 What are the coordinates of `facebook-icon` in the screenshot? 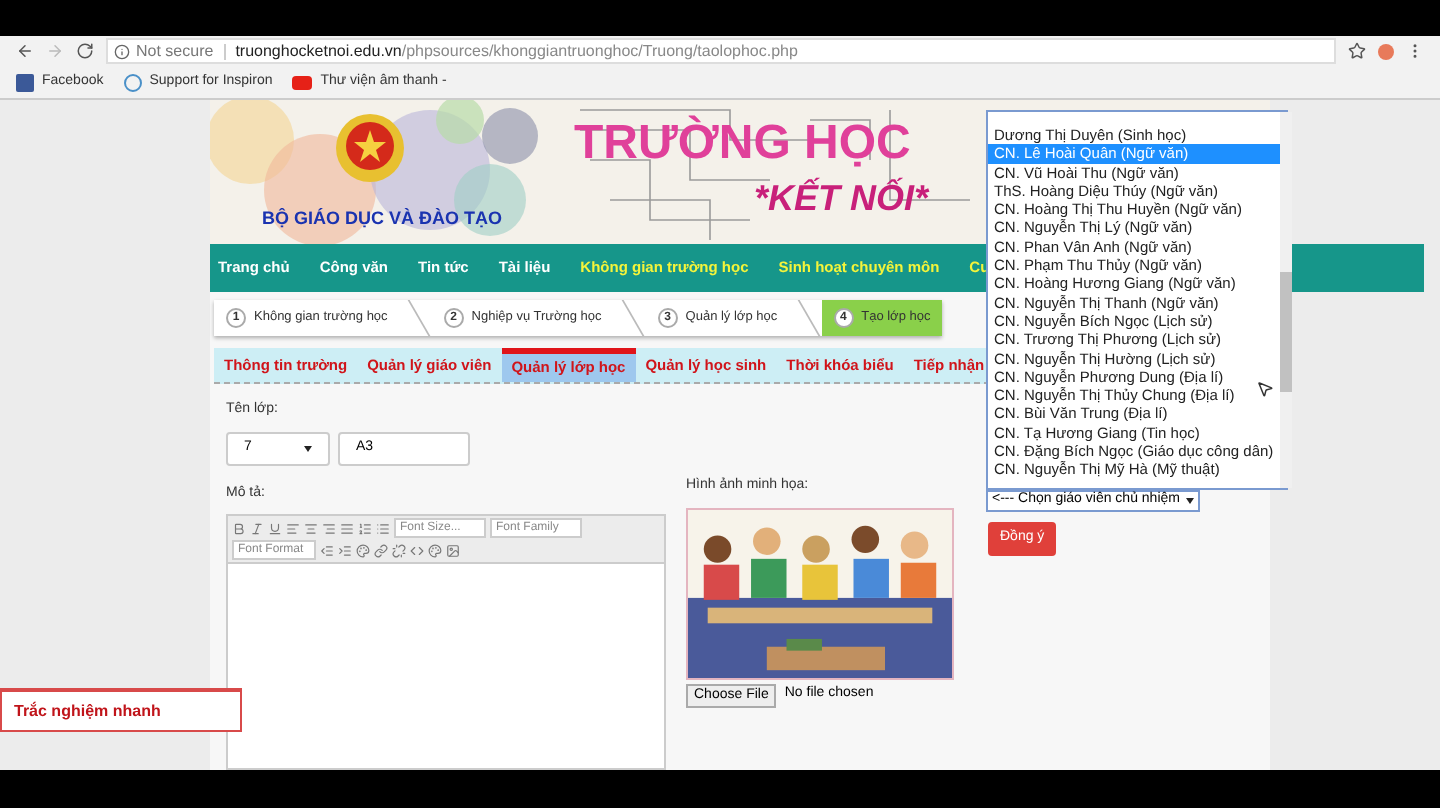 It's located at (25, 82).